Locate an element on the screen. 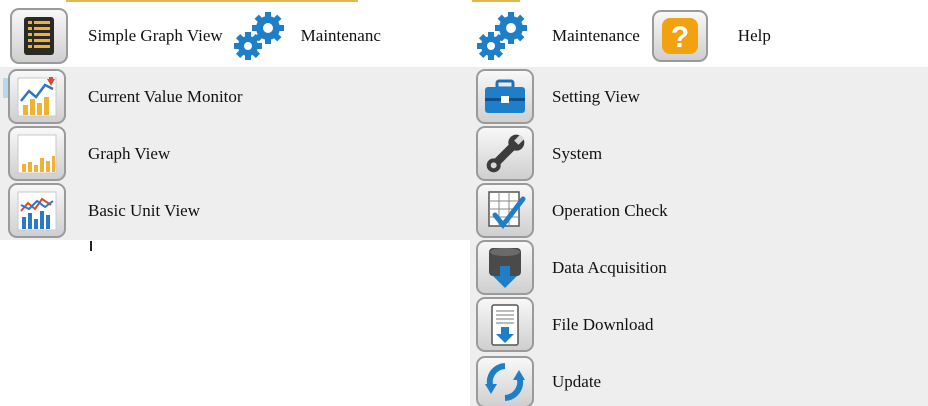  menu-item-help: ? Help is located at coordinates (711, 36).